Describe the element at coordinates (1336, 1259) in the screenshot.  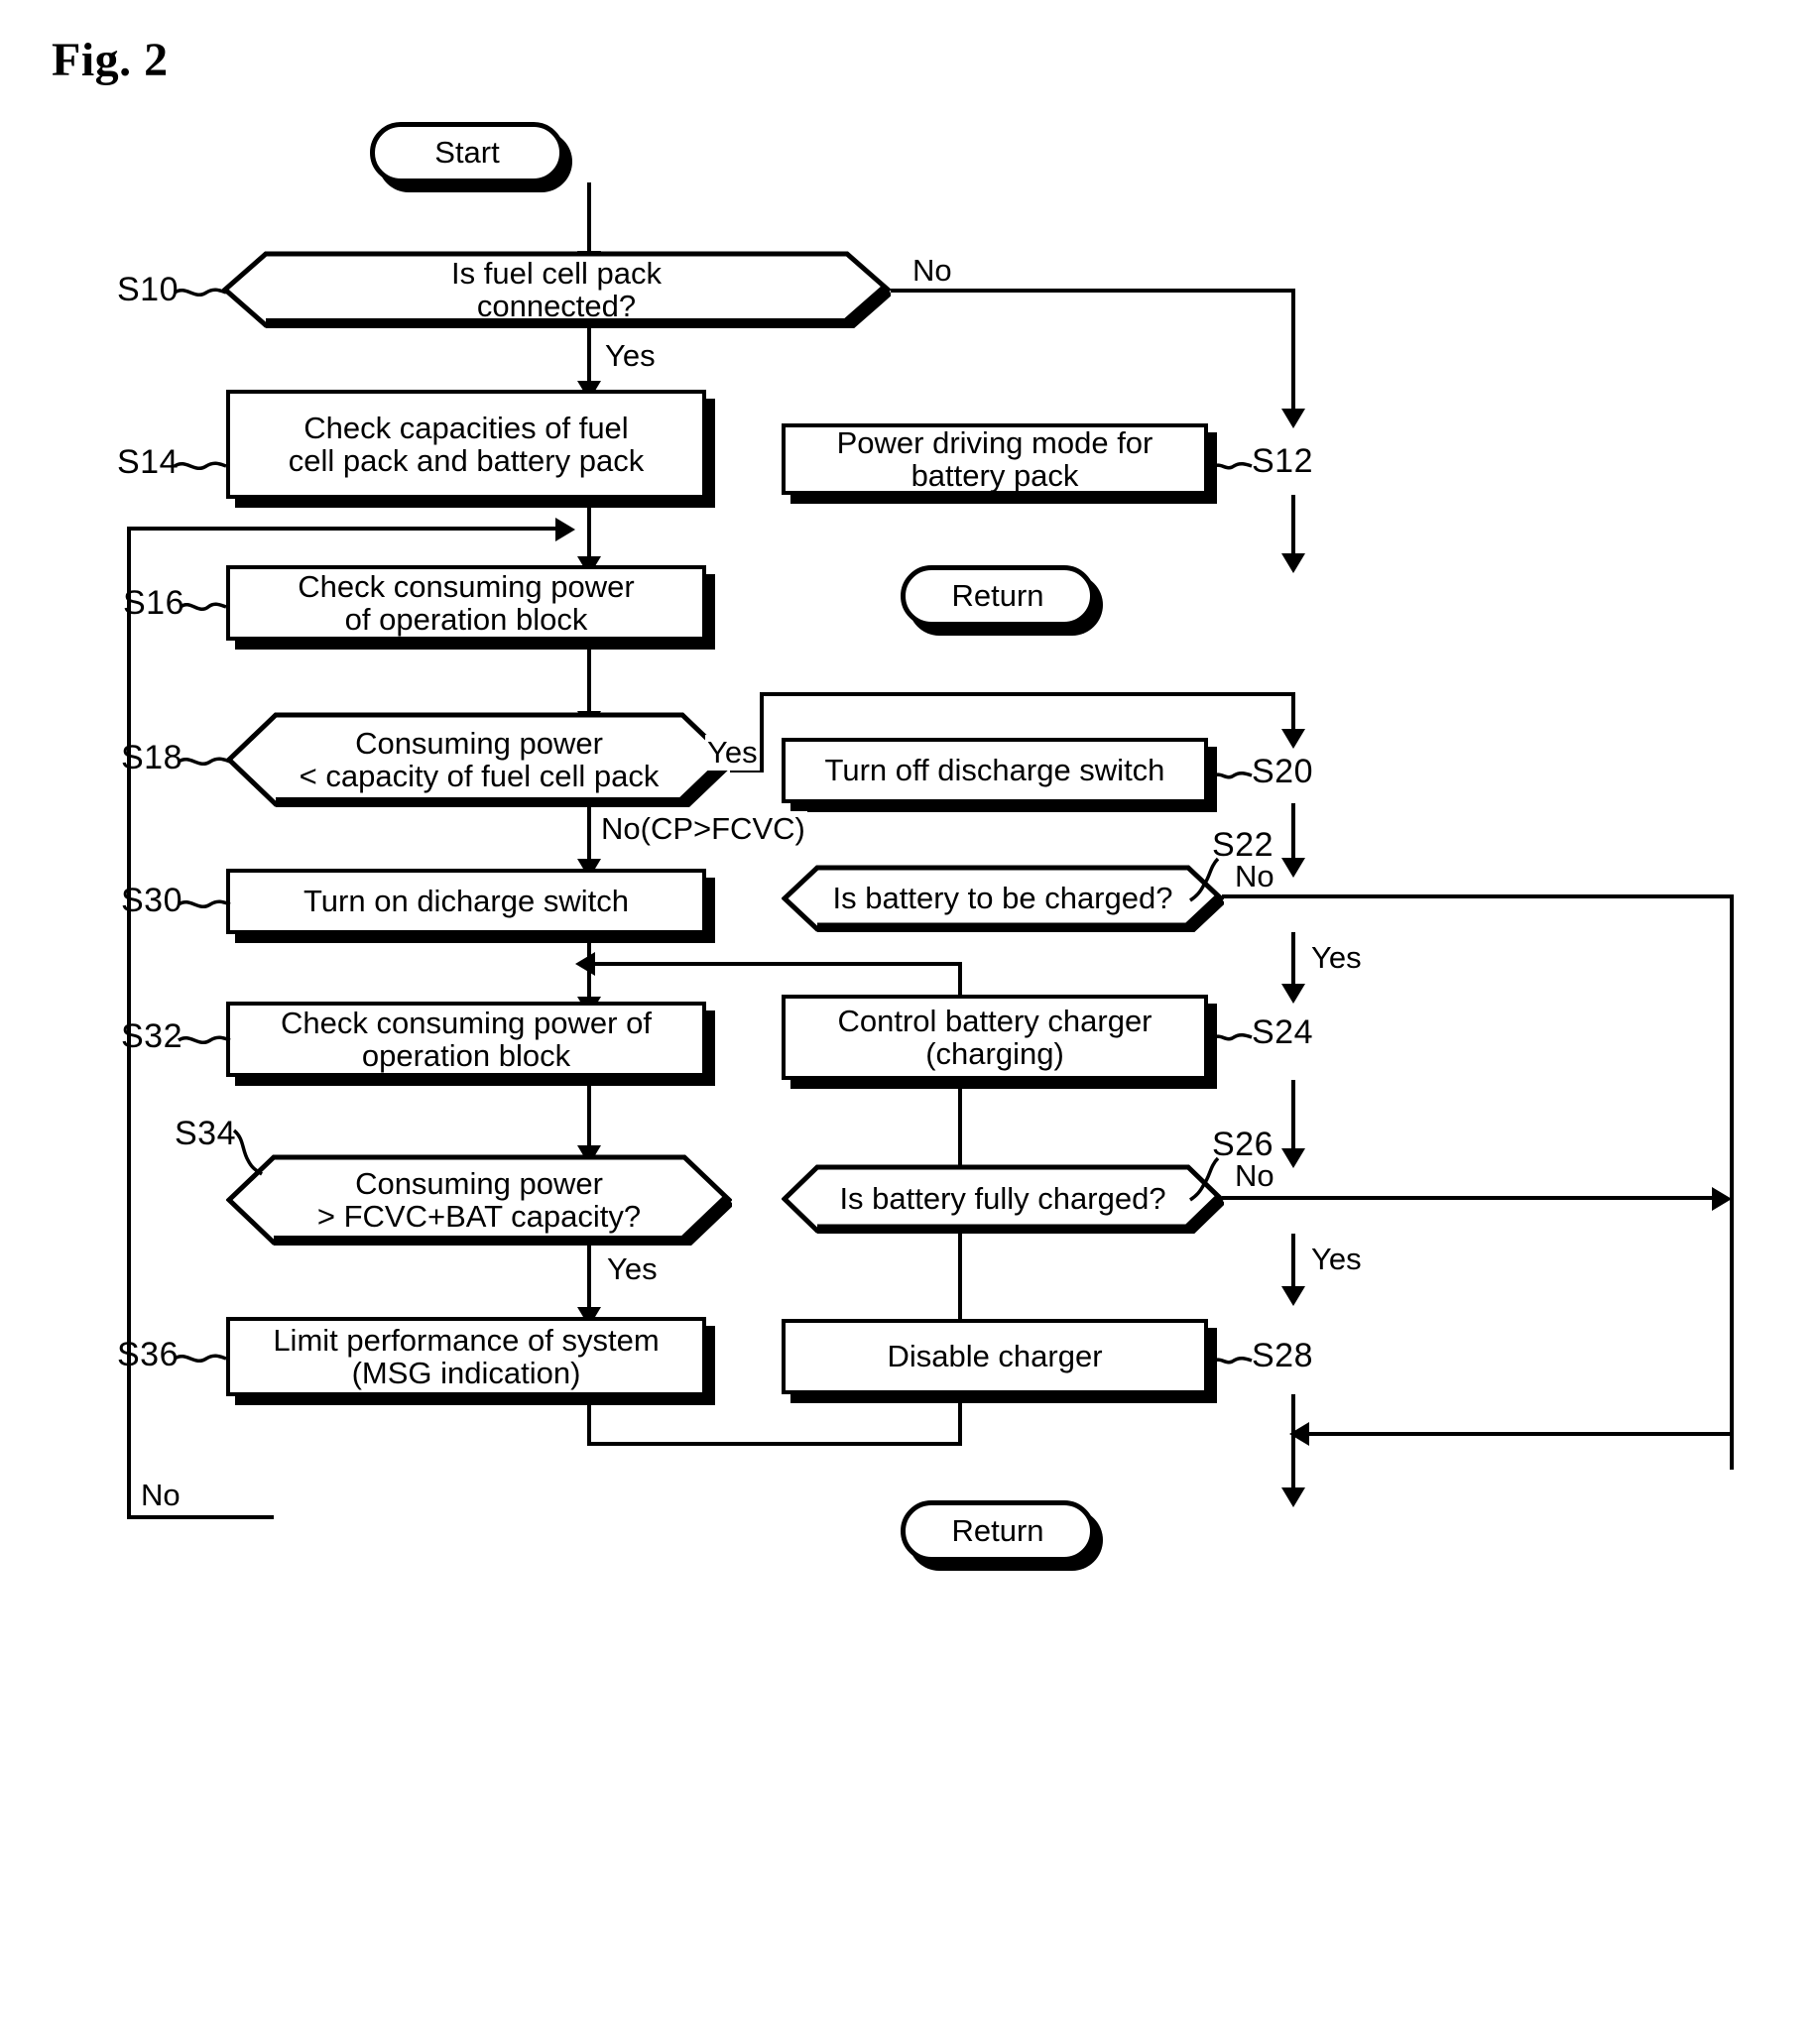
I see `branch-label-s26-yes: Yes` at that location.